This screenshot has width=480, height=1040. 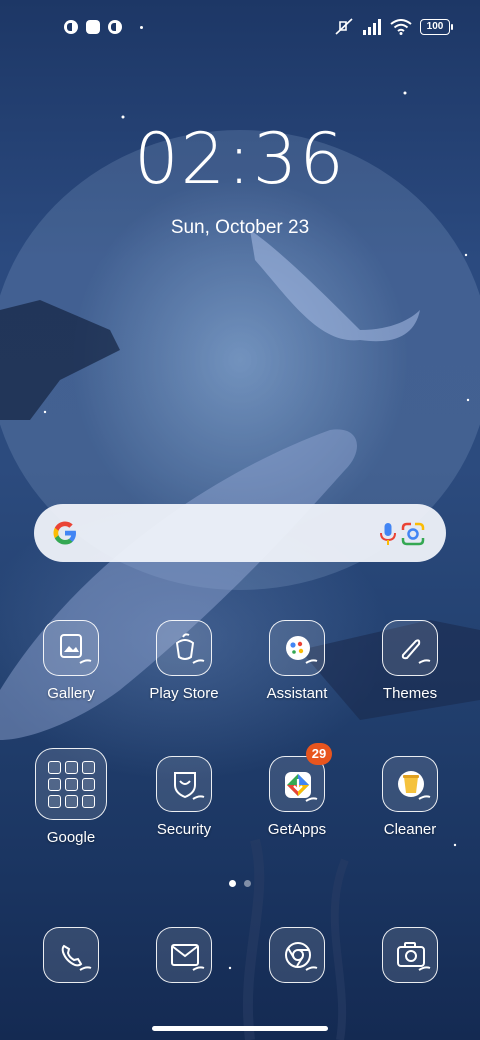 I want to click on app-assistant: Assistant, so click(x=297, y=661).